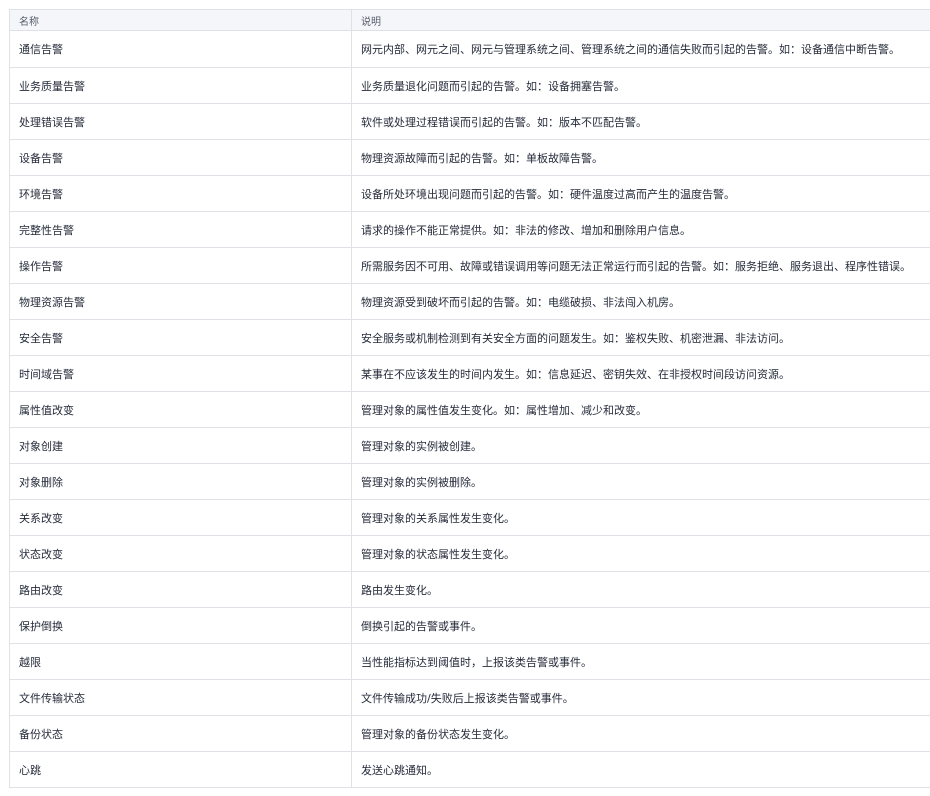 The width and height of the screenshot is (930, 796). I want to click on table-row: 属性值改变 管理对象的属性值发生变化。如：属性增加、减少和改变。, so click(469, 409).